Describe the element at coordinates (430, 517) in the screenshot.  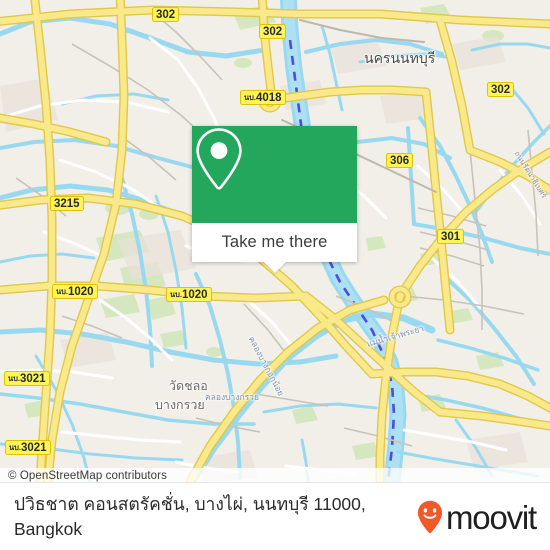
I see `moovit-smile-pin-icon` at that location.